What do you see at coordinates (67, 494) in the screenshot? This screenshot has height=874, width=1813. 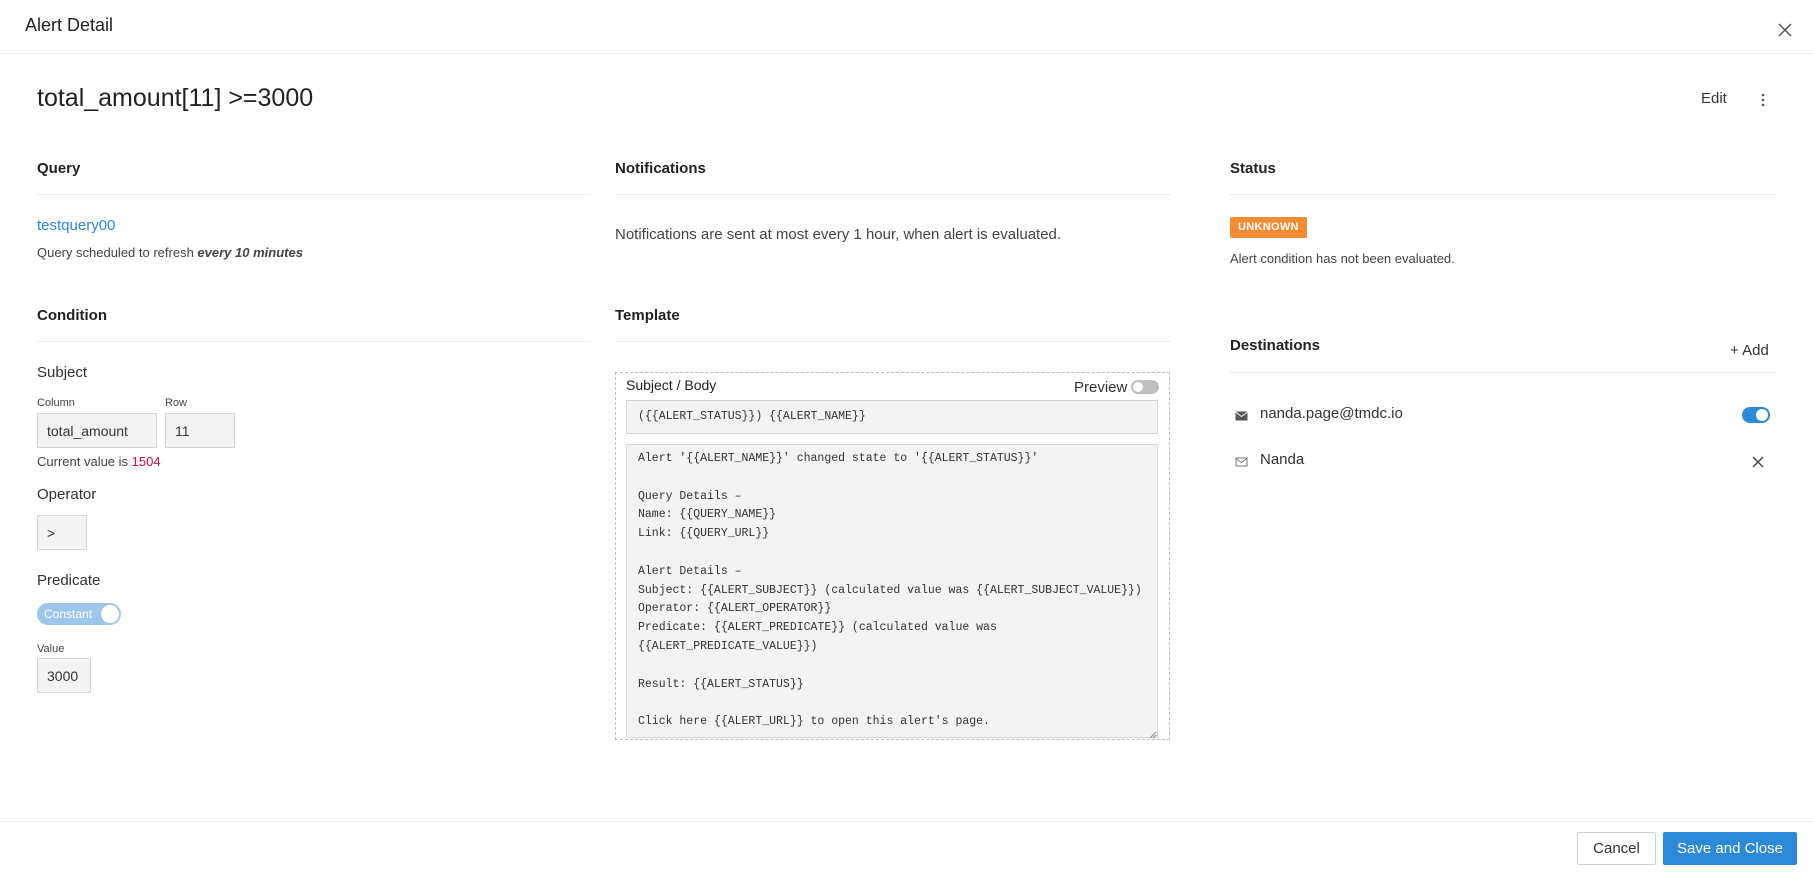 I see `operator-title: Operator` at bounding box center [67, 494].